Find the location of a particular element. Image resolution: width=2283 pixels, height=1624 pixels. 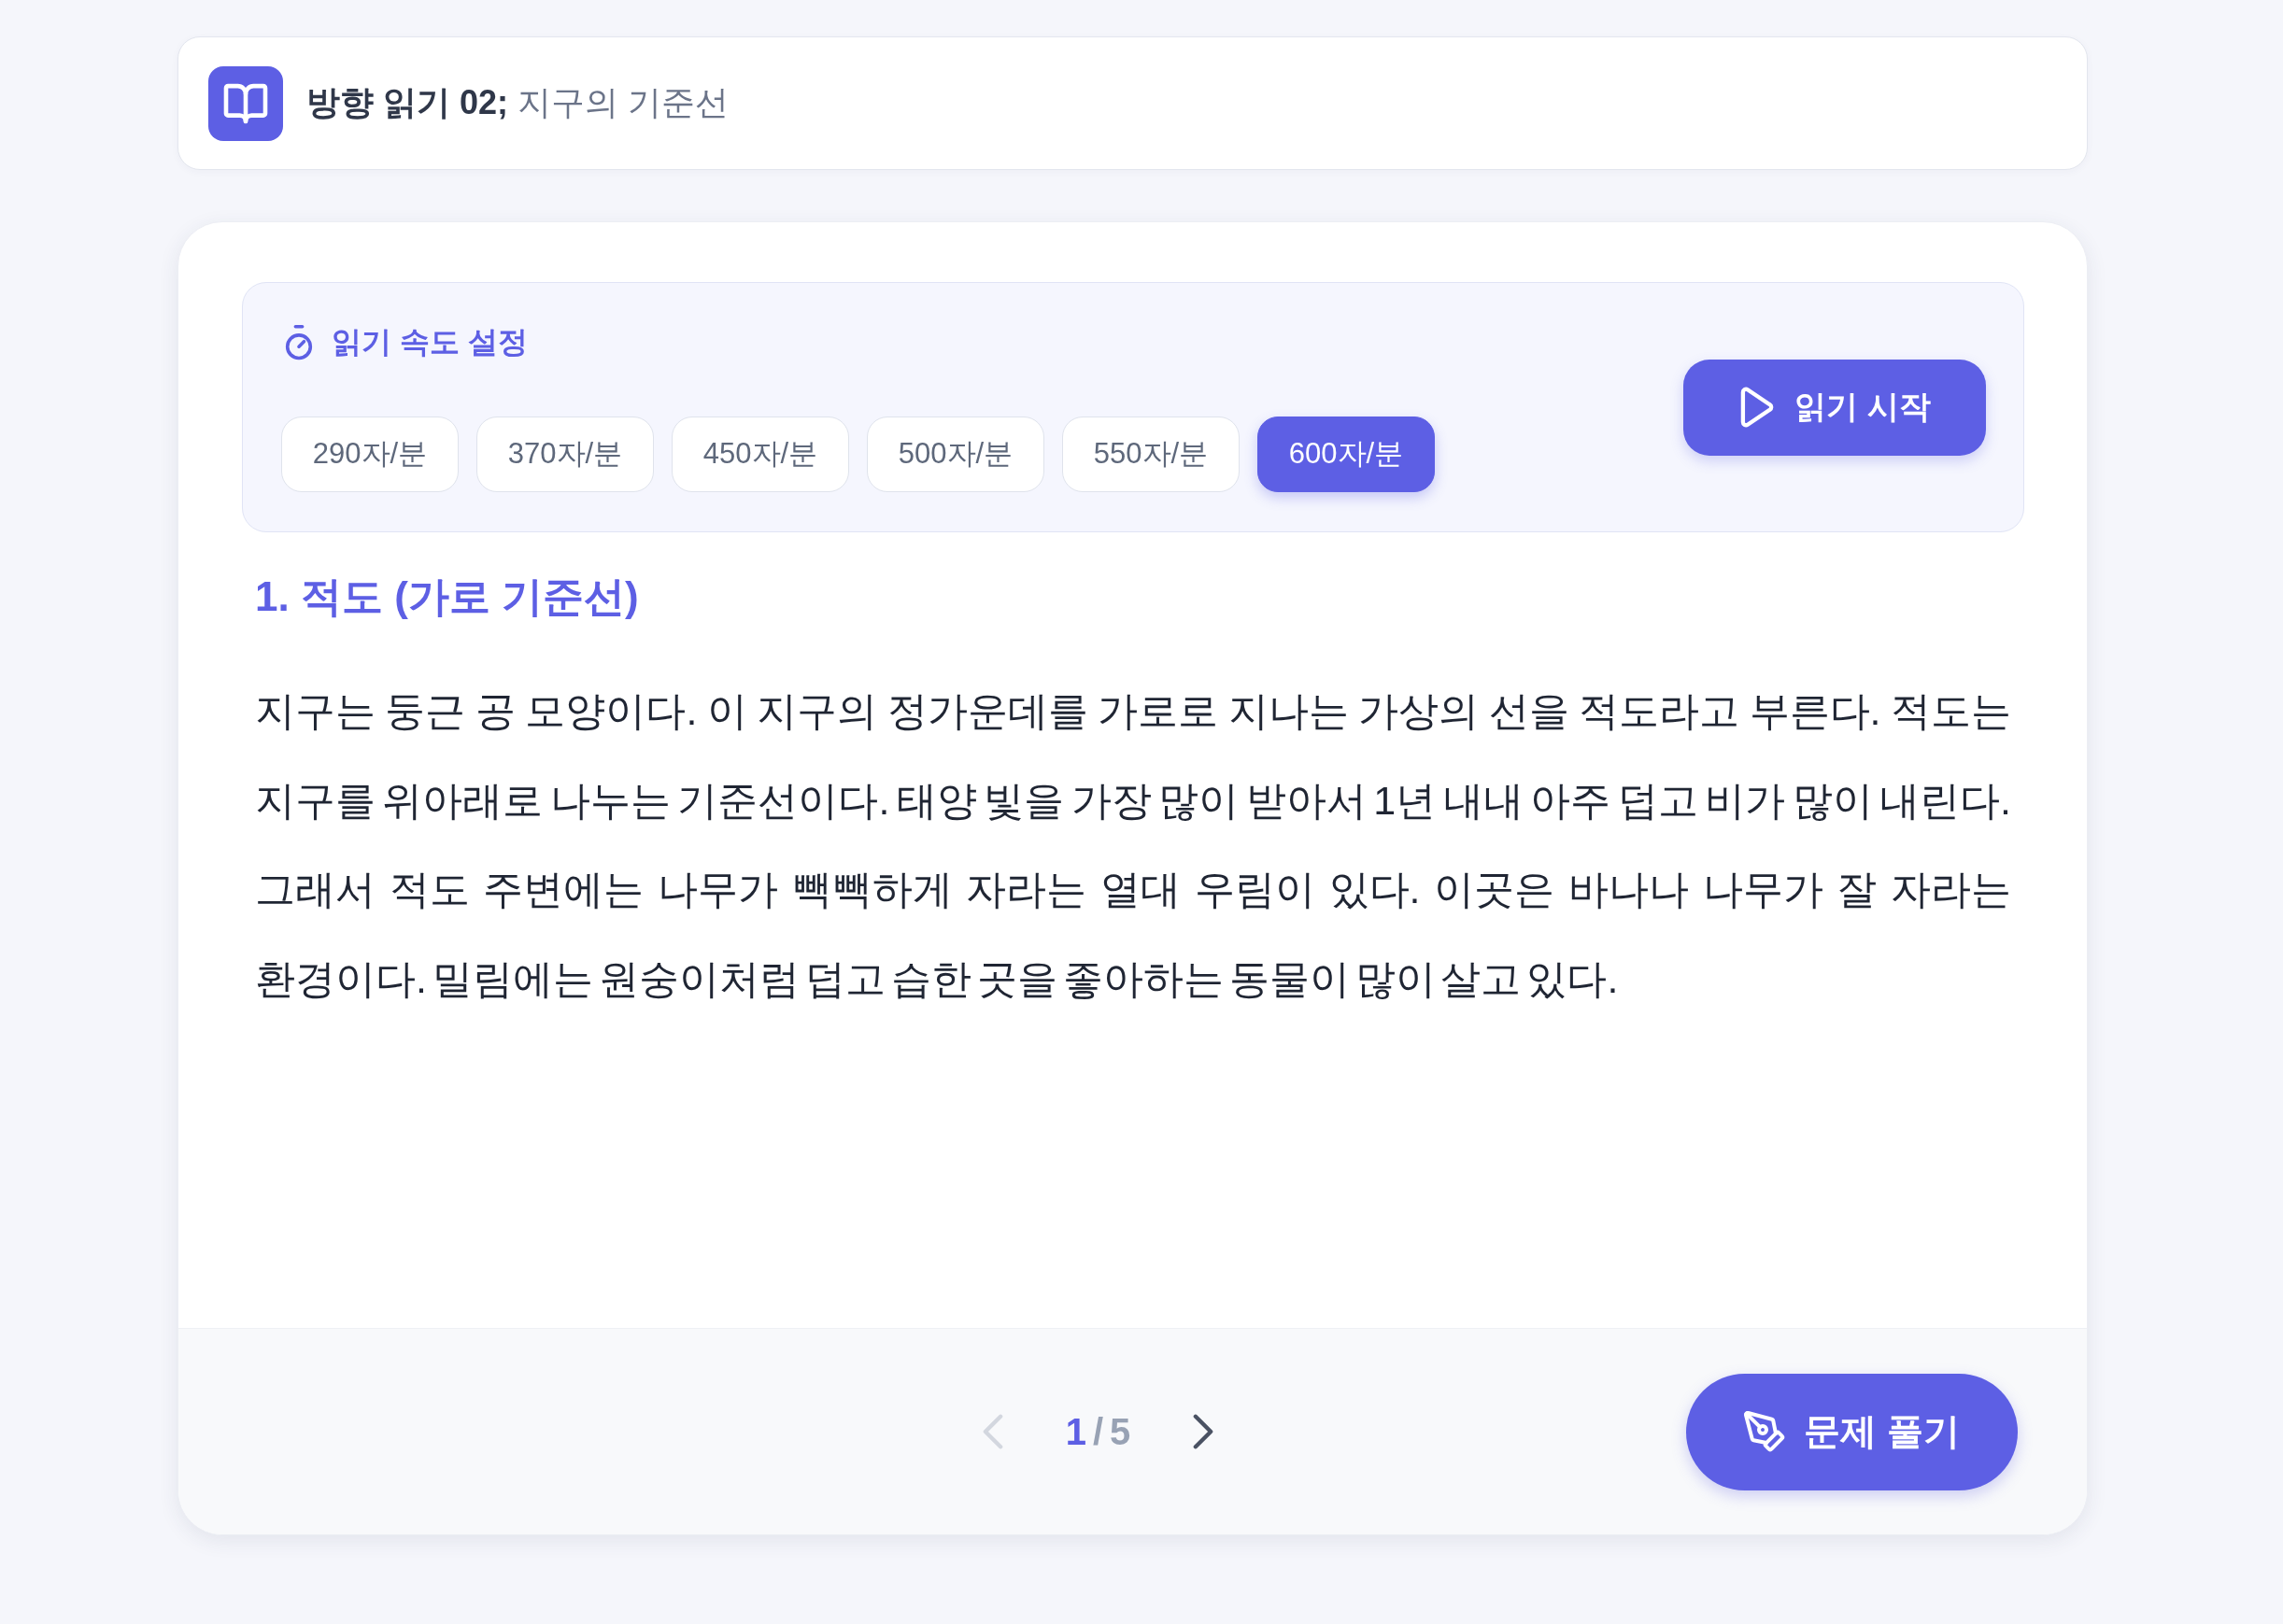

speed-option: 600자/분 is located at coordinates (1346, 454).